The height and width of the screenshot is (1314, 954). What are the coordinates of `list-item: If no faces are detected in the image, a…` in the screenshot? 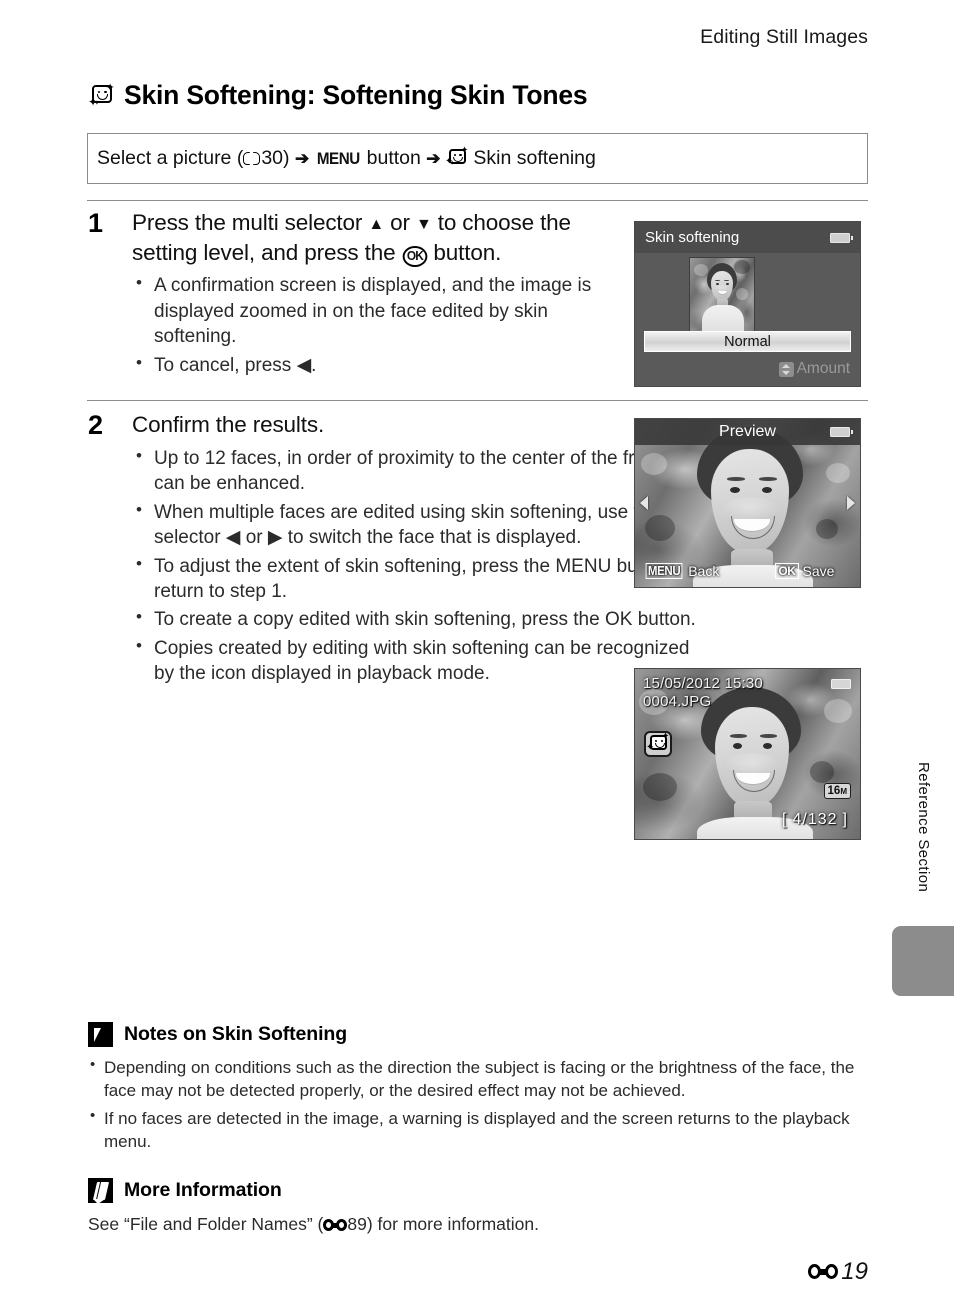 It's located at (479, 1130).